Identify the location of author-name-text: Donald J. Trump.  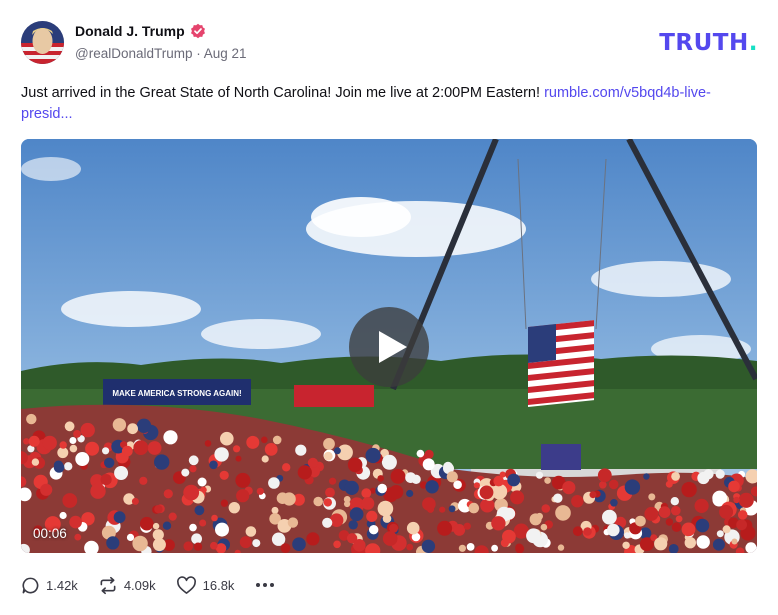
(130, 31).